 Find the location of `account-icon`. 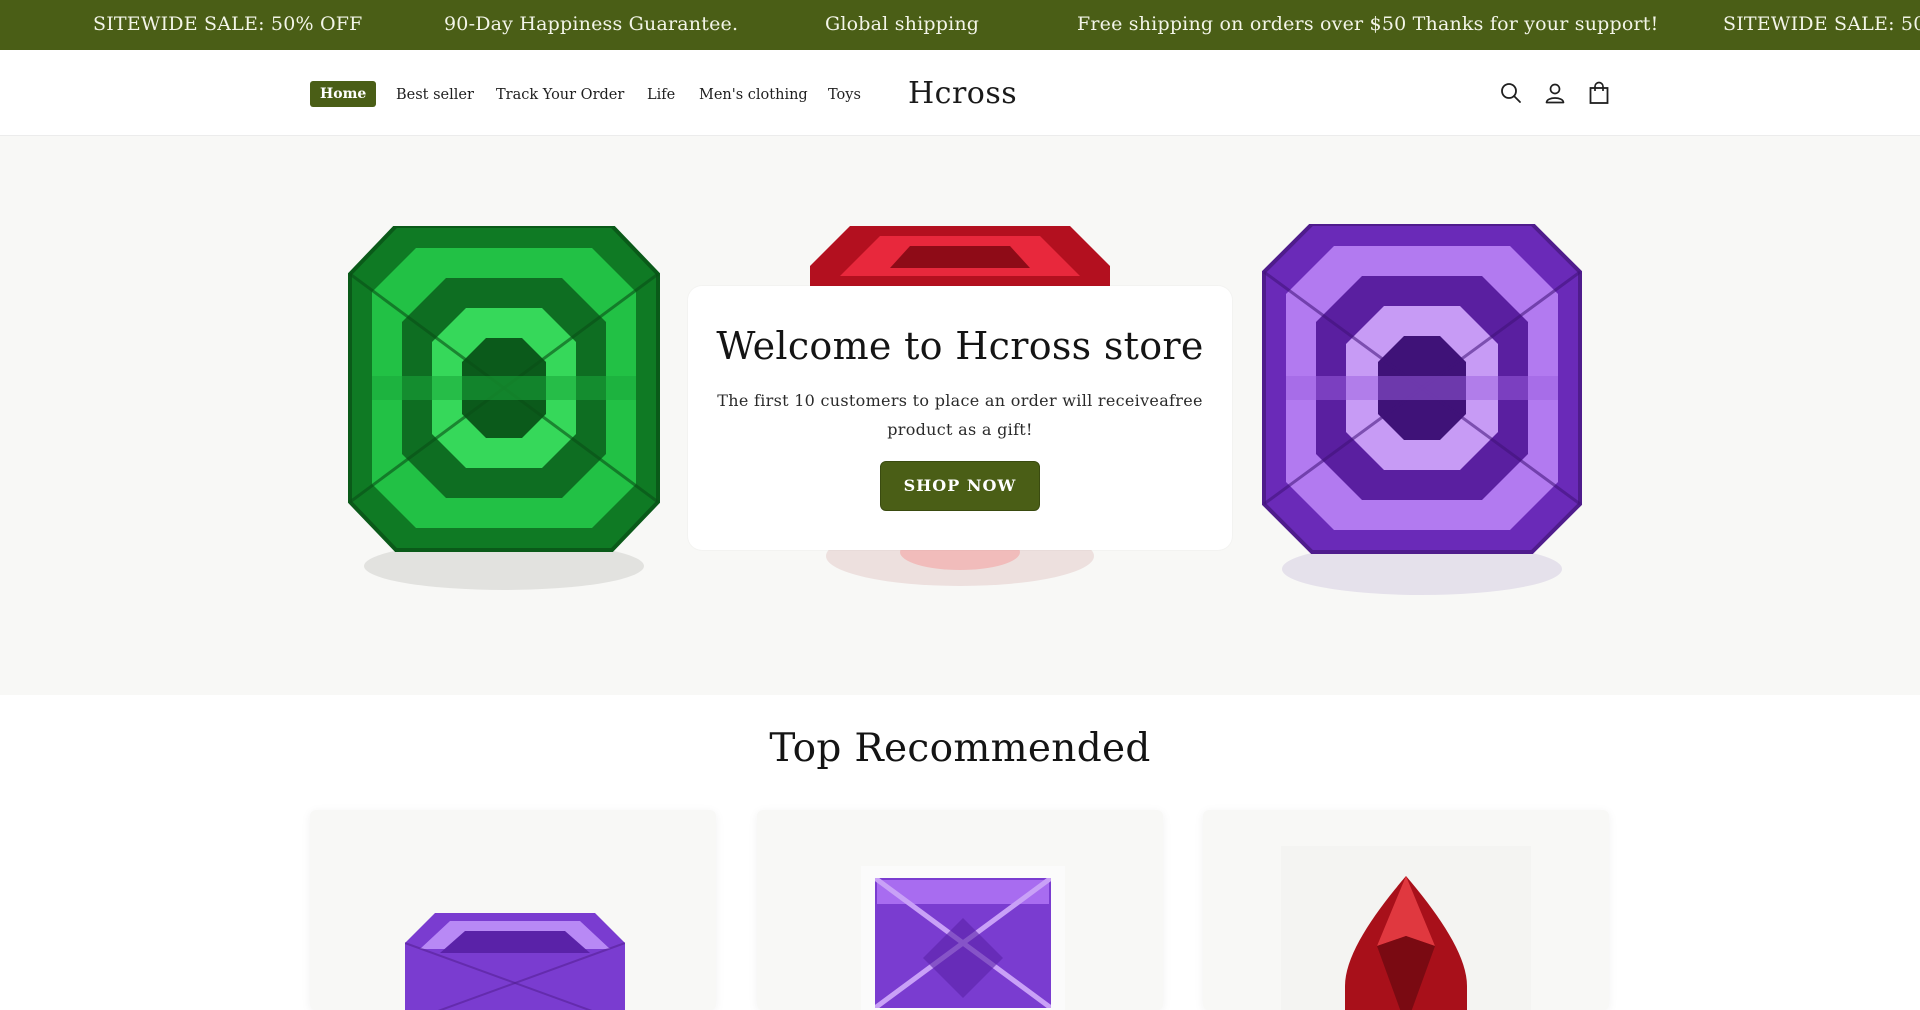

account-icon is located at coordinates (1555, 93).